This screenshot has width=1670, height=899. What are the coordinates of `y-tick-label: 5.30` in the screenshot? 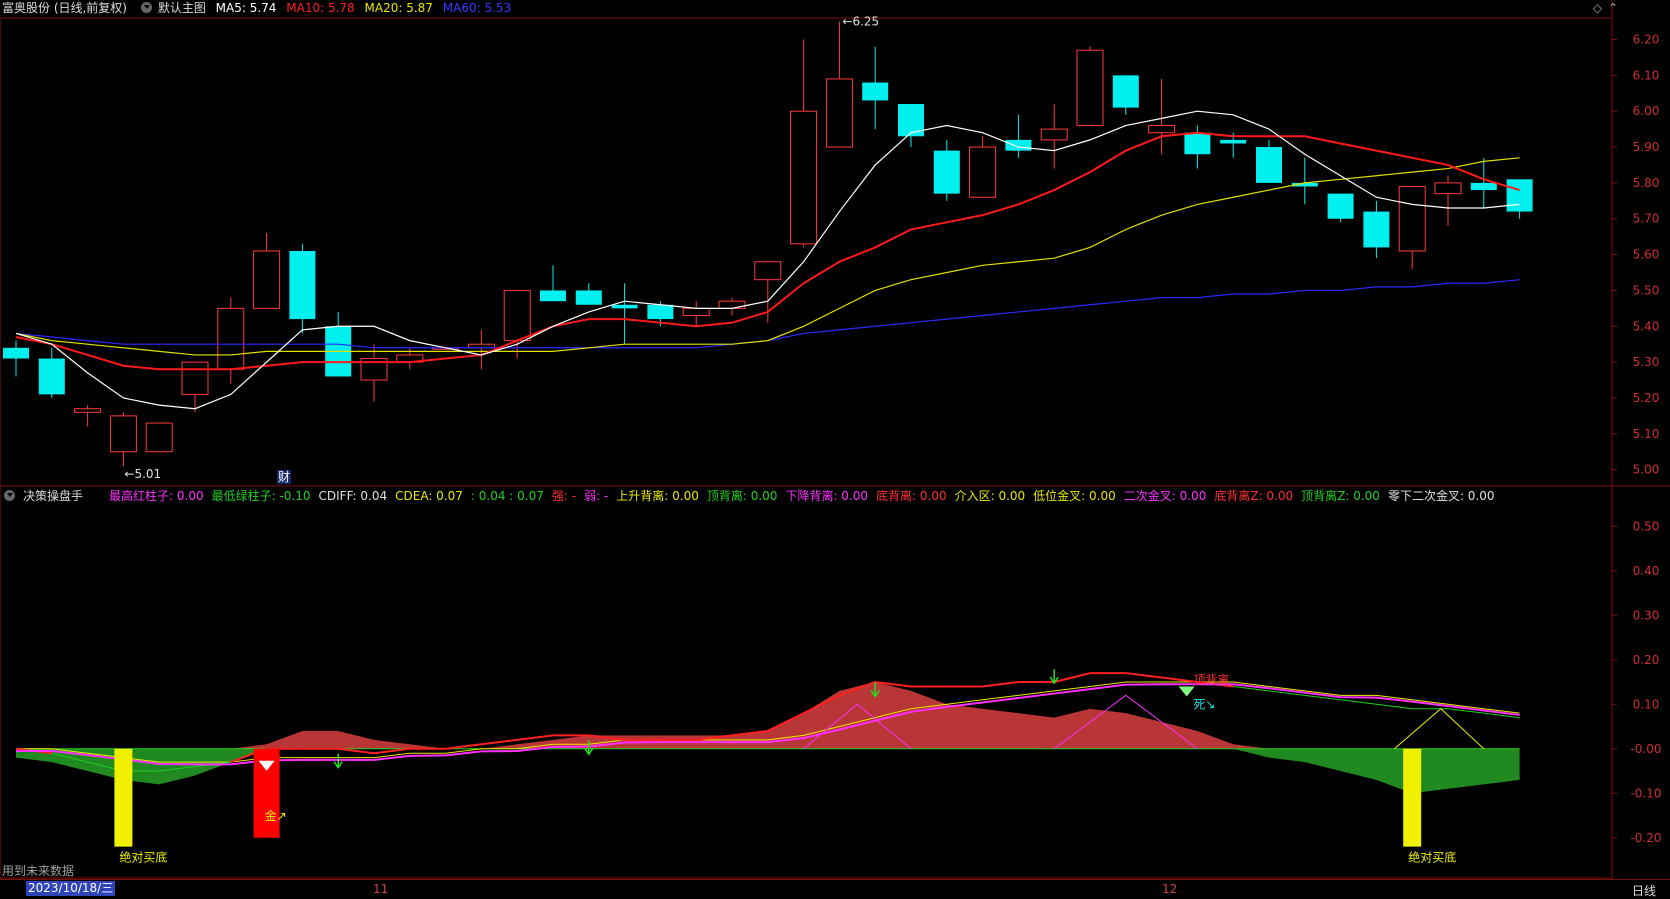 It's located at (1646, 362).